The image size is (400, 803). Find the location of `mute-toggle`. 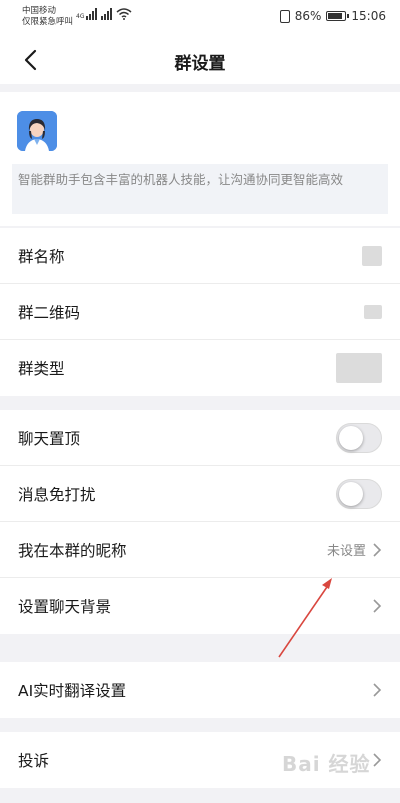

mute-toggle is located at coordinates (359, 493).